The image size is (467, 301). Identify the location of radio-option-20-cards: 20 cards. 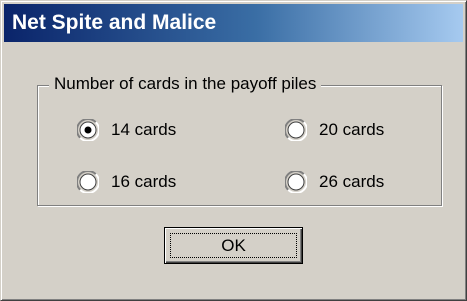
(334, 130).